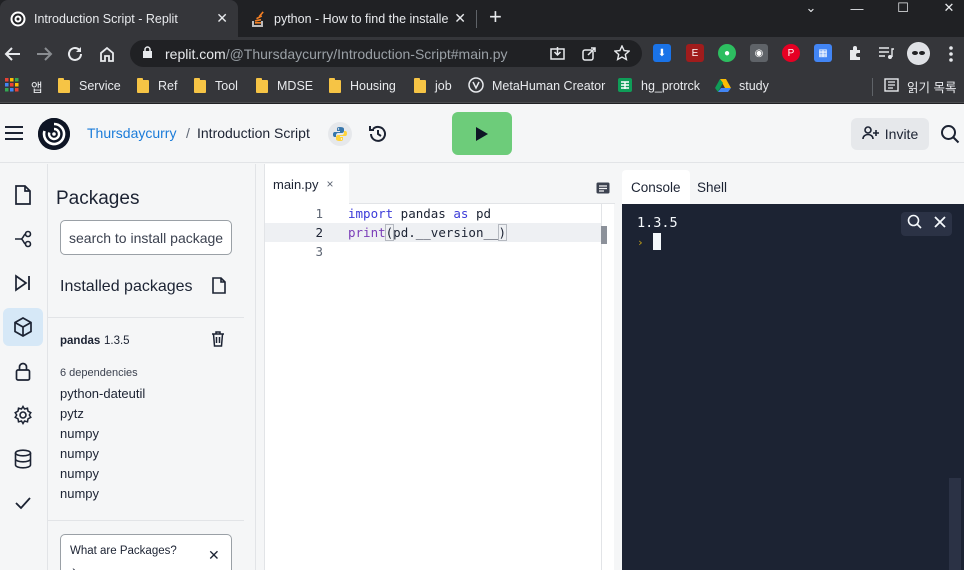 The width and height of the screenshot is (964, 570). I want to click on reload-icon, so click(75, 54).